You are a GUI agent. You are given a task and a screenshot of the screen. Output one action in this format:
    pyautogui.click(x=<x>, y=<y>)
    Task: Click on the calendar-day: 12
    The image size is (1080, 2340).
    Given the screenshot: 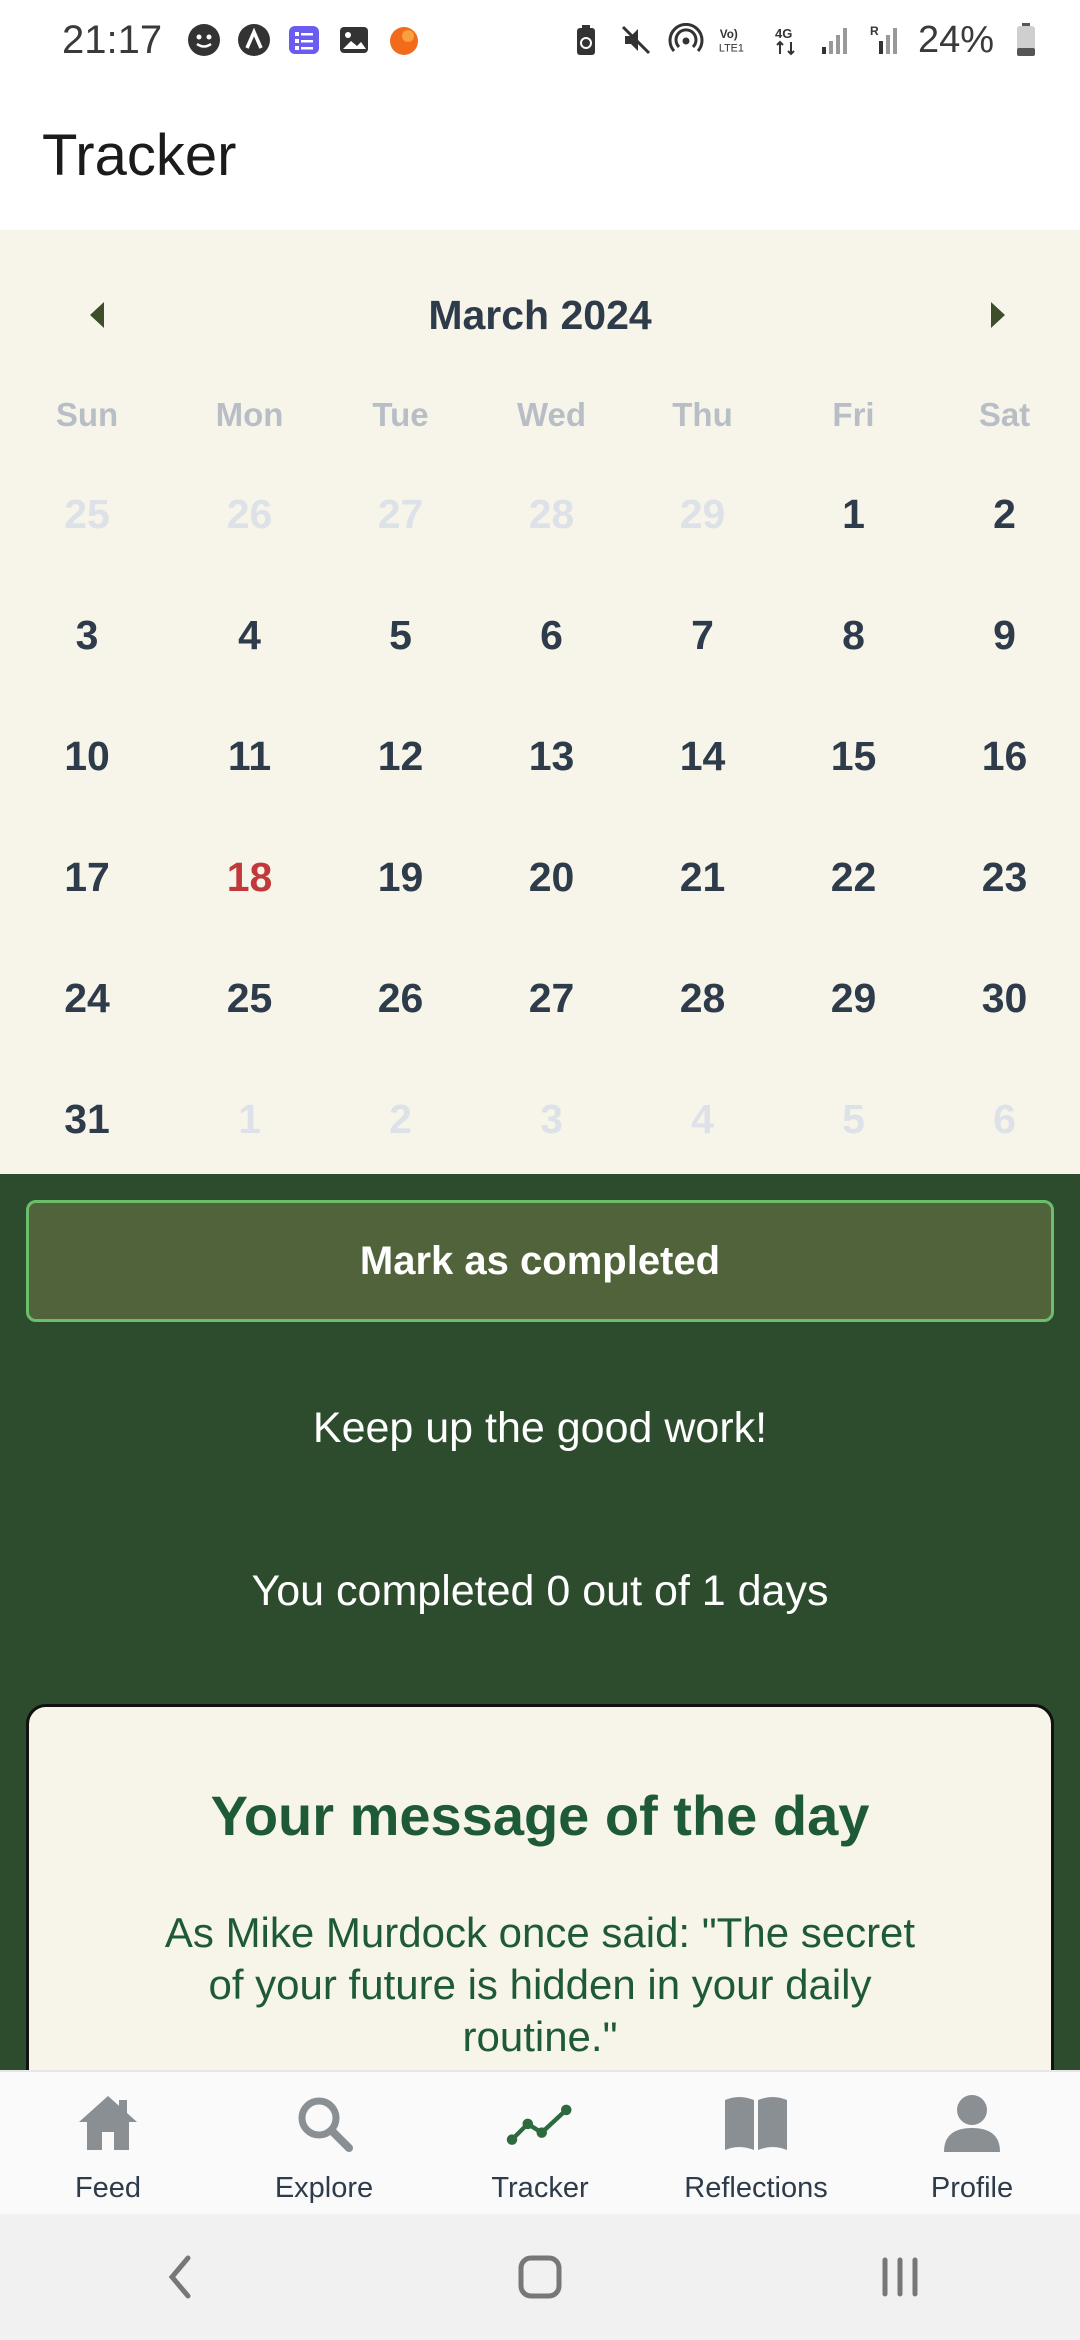 What is the action you would take?
    pyautogui.click(x=400, y=756)
    